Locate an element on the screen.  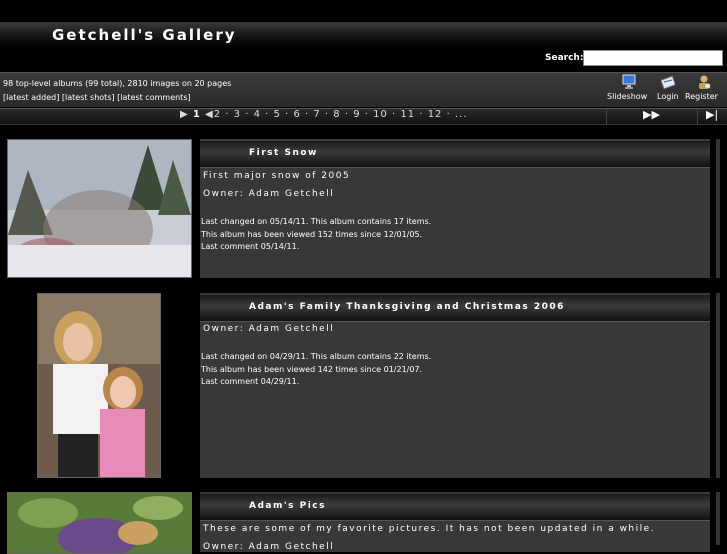
latest-comments-link: [latest comments] is located at coordinates (153, 97).